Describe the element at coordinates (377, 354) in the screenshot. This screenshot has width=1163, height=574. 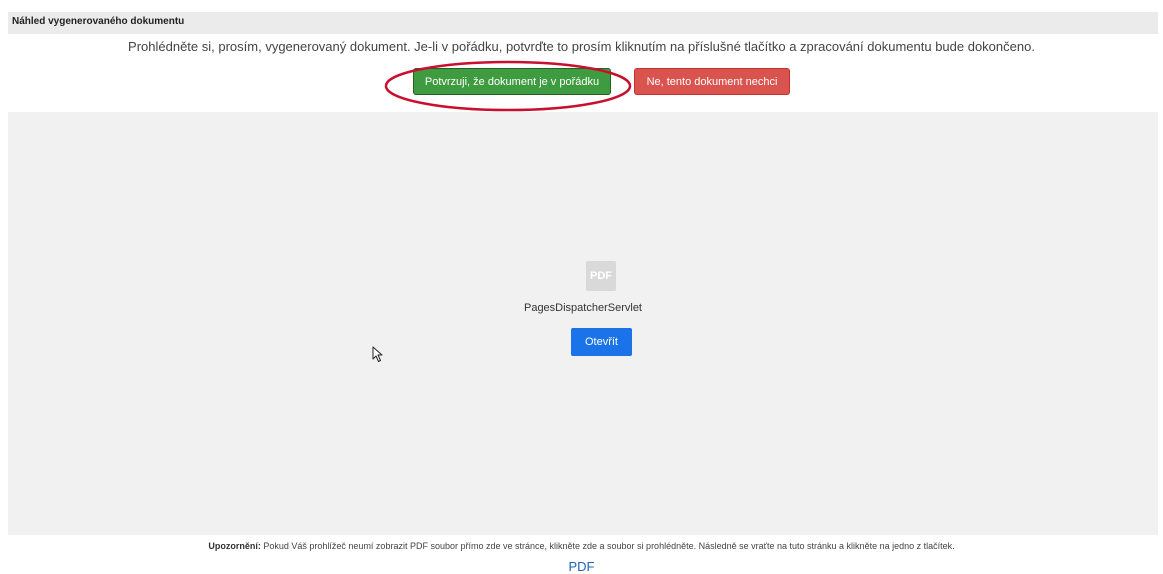
I see `mouse-cursor-icon` at that location.